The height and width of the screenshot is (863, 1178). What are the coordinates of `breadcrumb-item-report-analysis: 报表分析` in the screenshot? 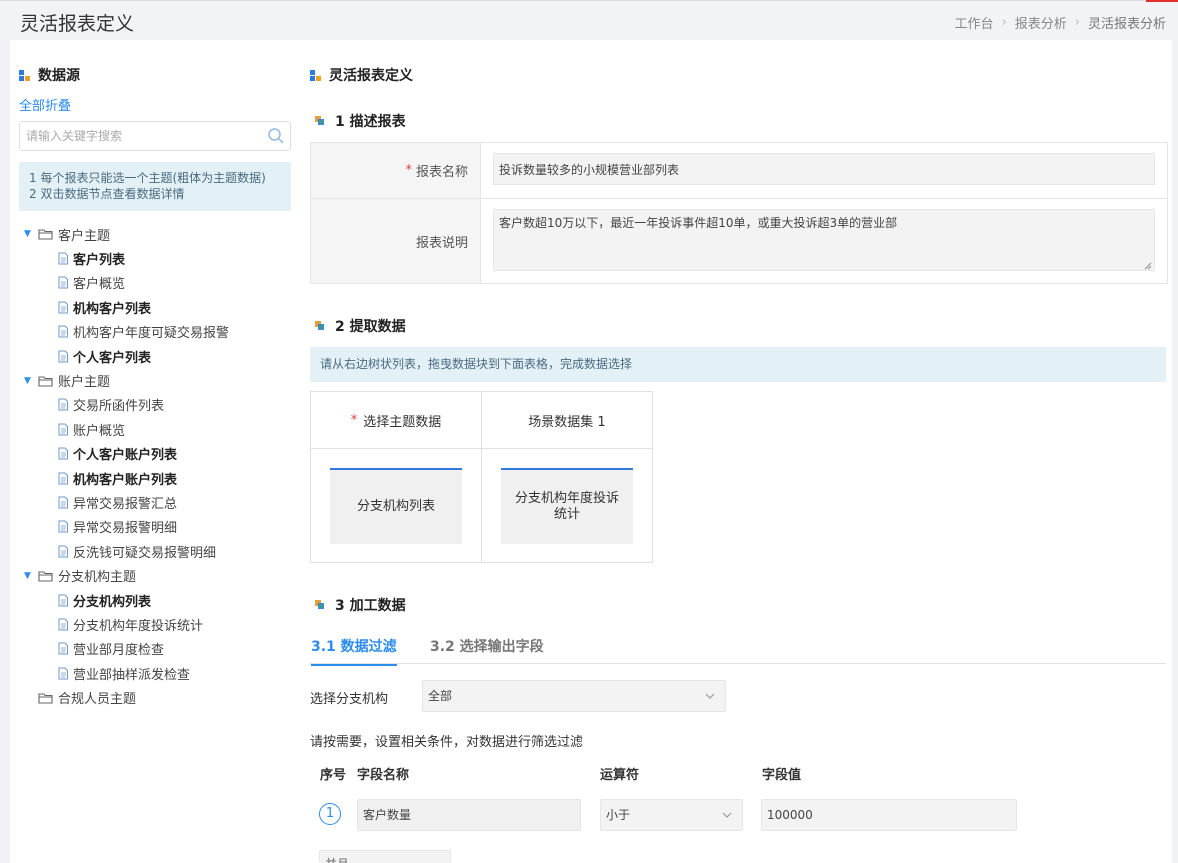 It's located at (1041, 22).